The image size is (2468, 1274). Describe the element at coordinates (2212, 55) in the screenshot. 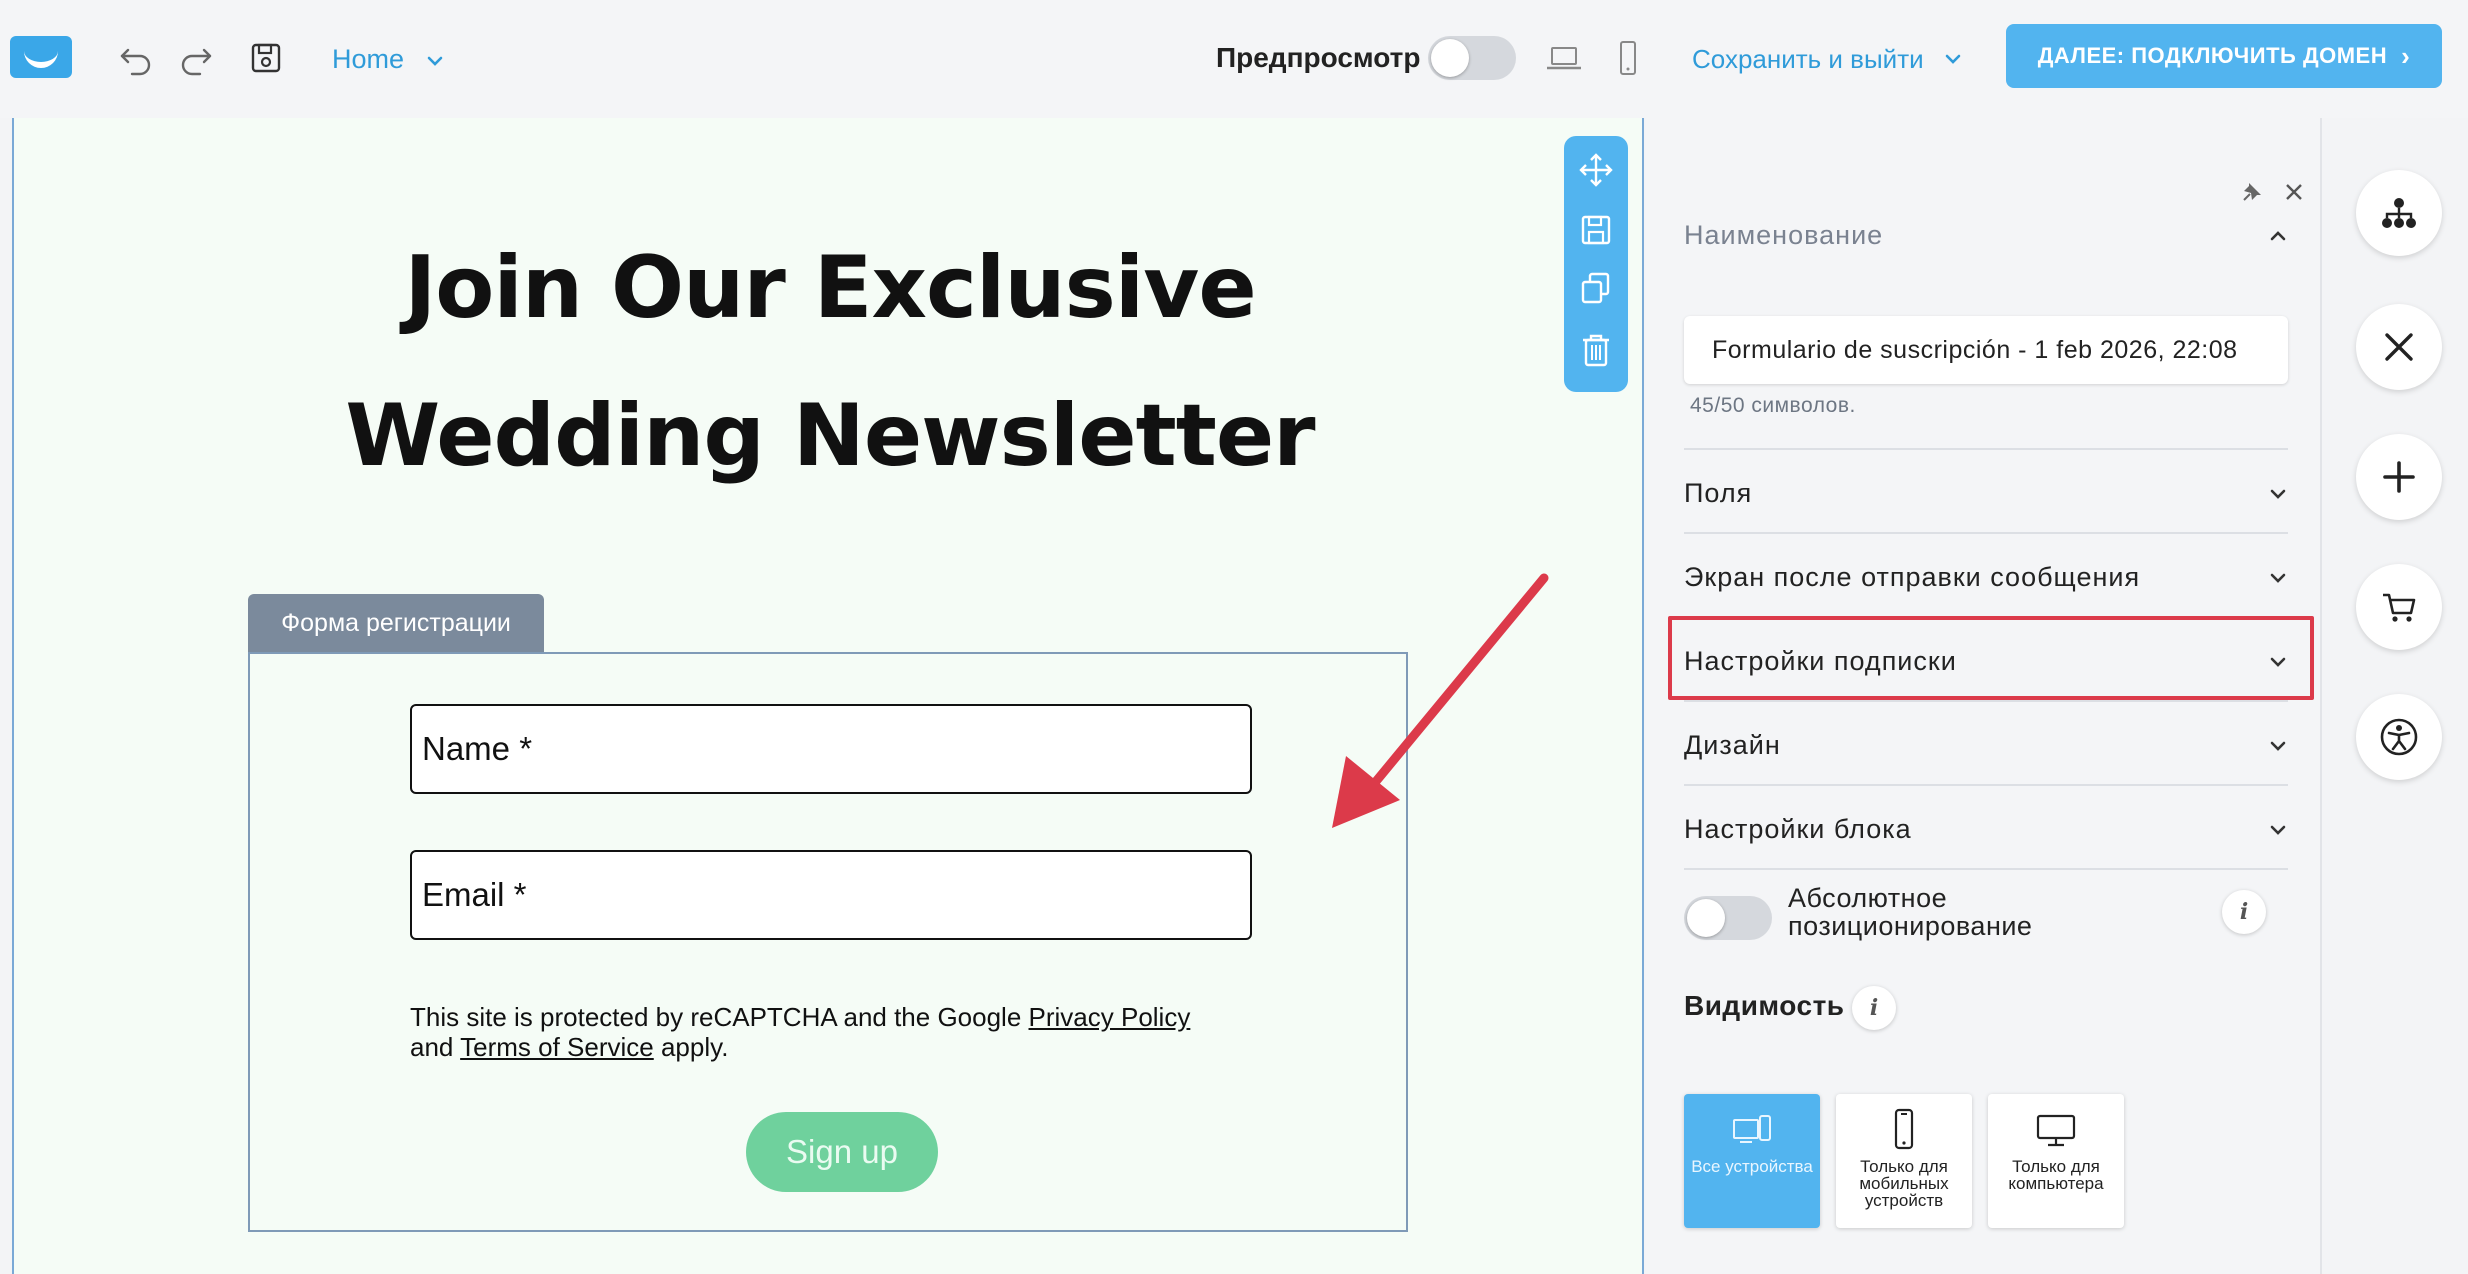

I see `next-button-label: ДАЛЕЕ: ПОДКЛЮЧИТЬ ДОМЕН` at that location.